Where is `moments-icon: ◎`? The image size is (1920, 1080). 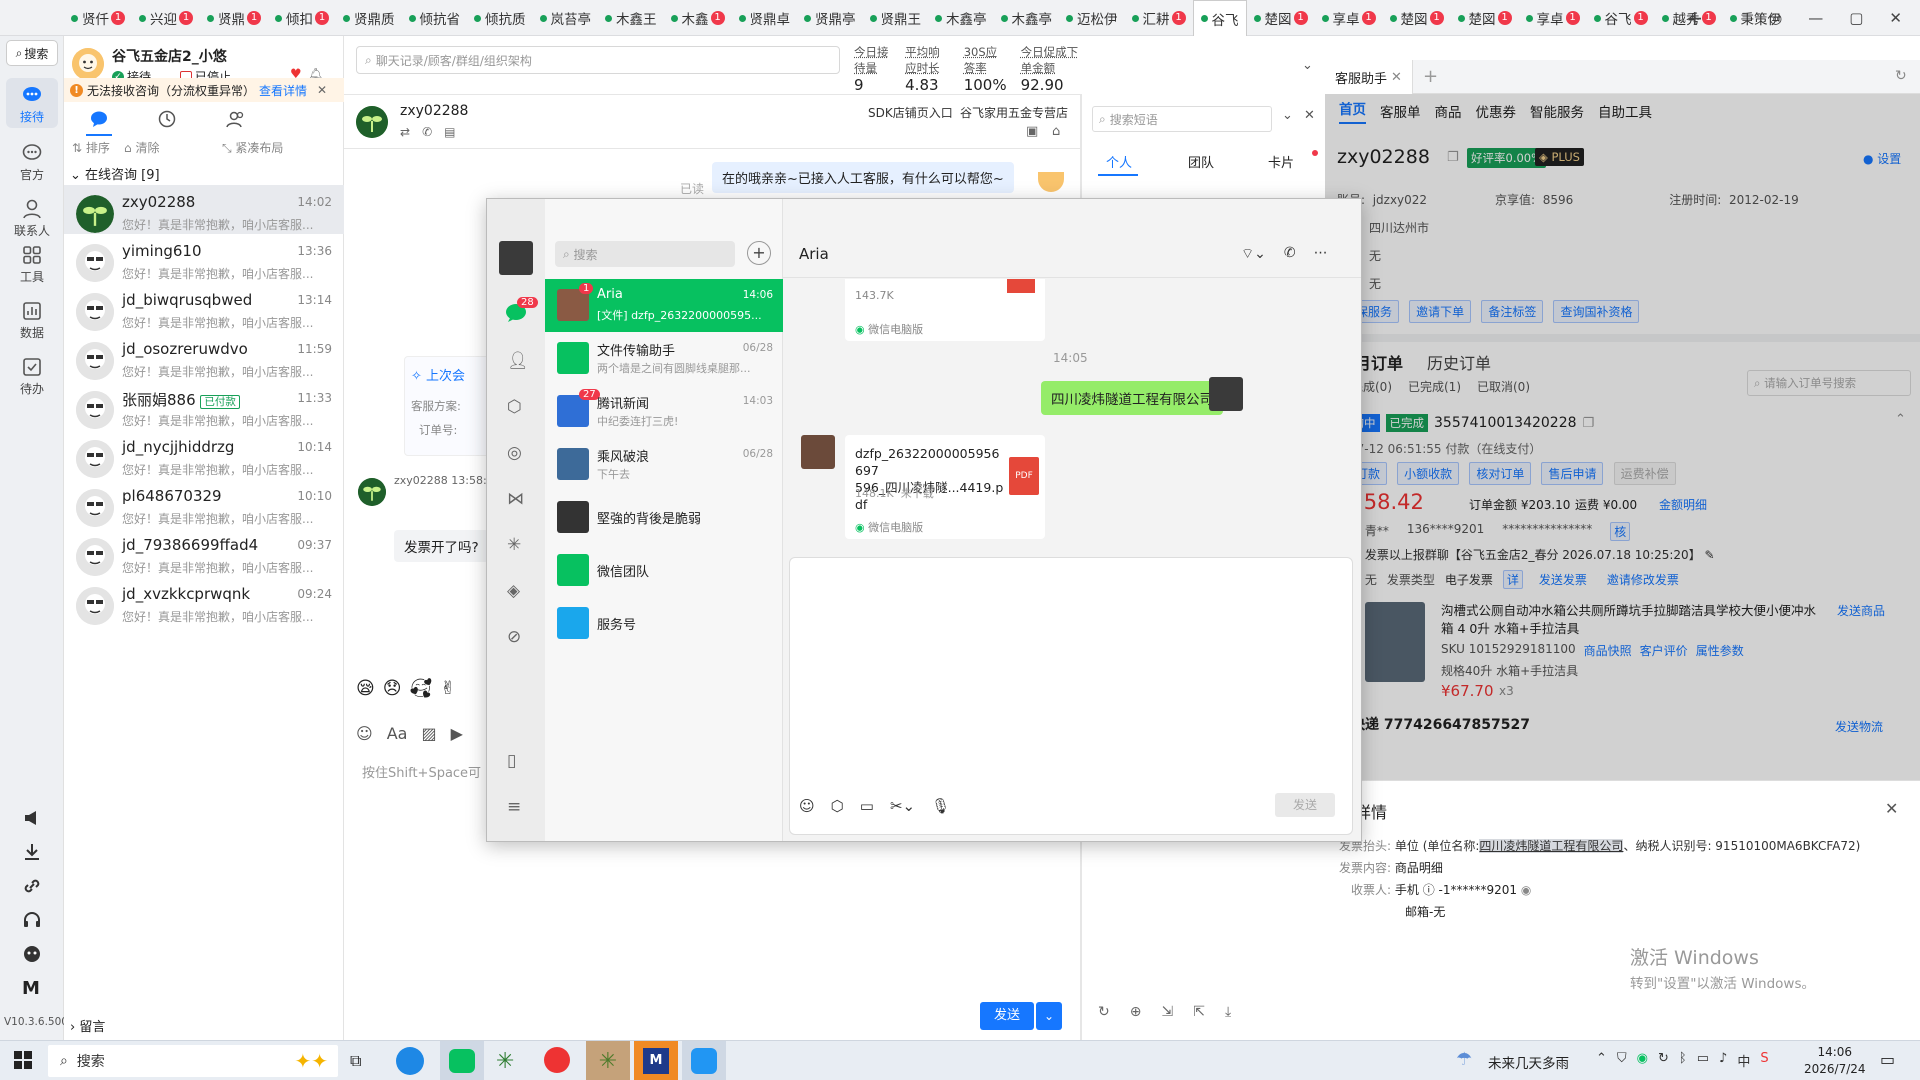
moments-icon: ◎ is located at coordinates (514, 453).